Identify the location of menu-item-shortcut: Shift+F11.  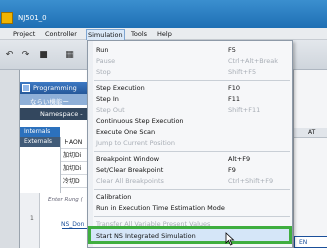
(244, 110).